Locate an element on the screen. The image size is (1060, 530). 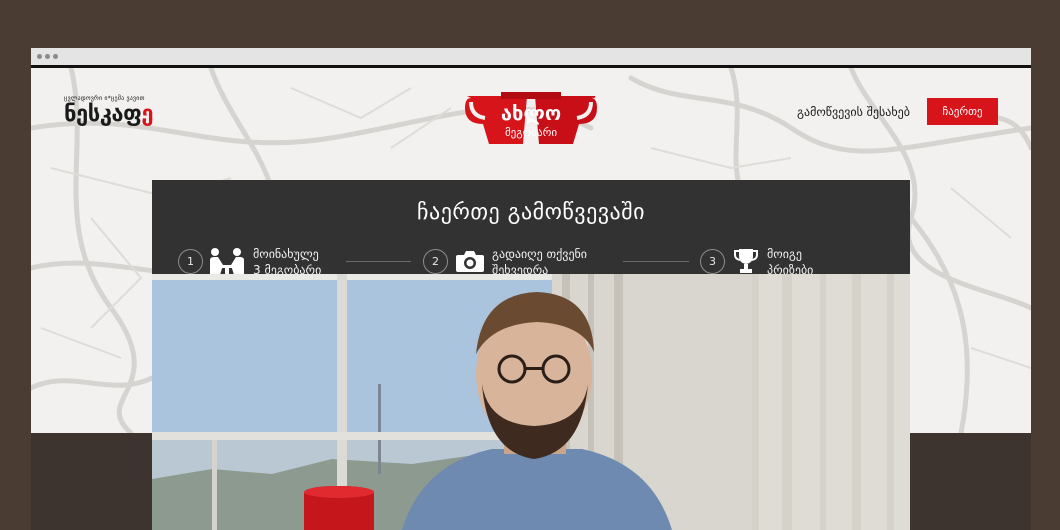
campaign-logo-line2: მეგობარი is located at coordinates (531, 132).